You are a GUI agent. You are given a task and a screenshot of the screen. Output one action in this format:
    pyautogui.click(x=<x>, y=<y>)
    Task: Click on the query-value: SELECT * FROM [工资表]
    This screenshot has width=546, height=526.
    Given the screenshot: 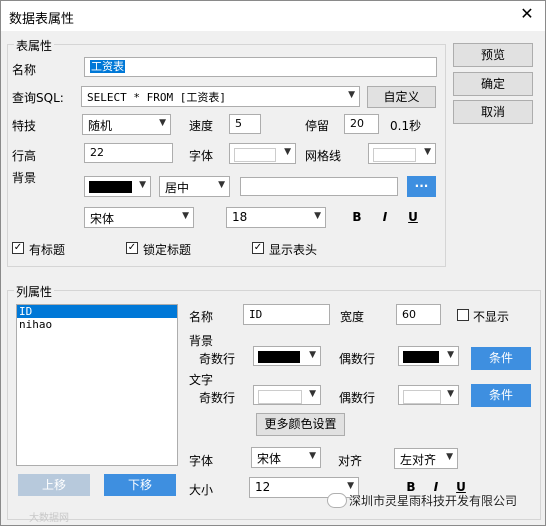 What is the action you would take?
    pyautogui.click(x=156, y=97)
    